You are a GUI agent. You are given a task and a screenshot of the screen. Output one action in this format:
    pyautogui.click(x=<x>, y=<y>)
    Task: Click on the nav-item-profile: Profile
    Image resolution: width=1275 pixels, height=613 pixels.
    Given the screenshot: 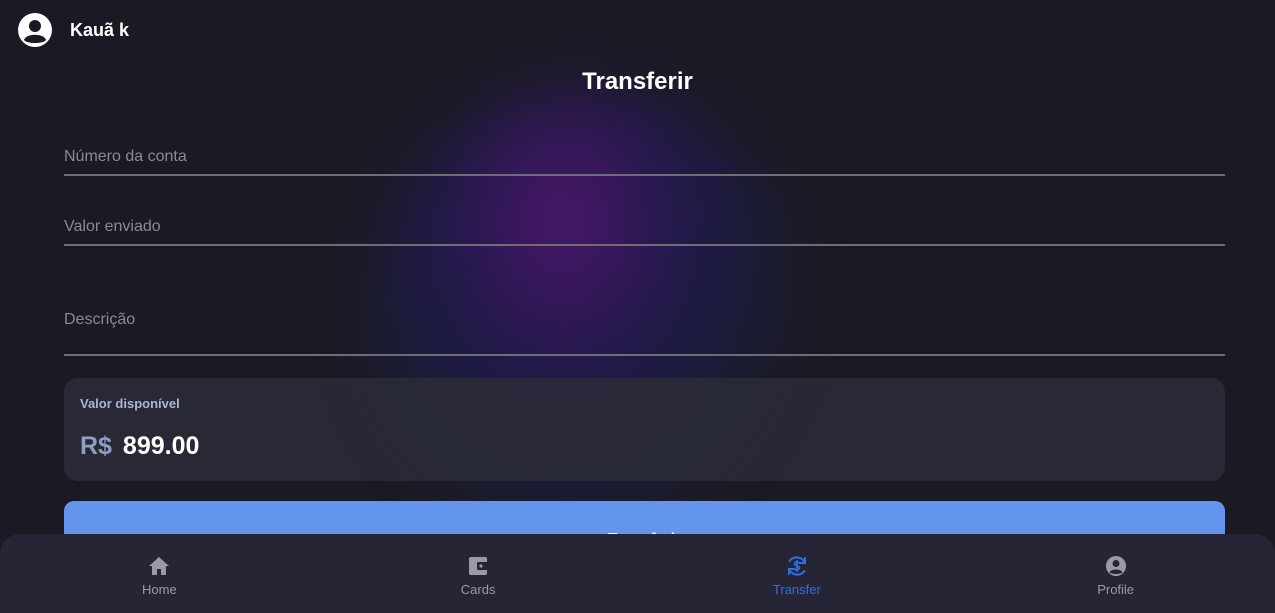 What is the action you would take?
    pyautogui.click(x=1115, y=573)
    